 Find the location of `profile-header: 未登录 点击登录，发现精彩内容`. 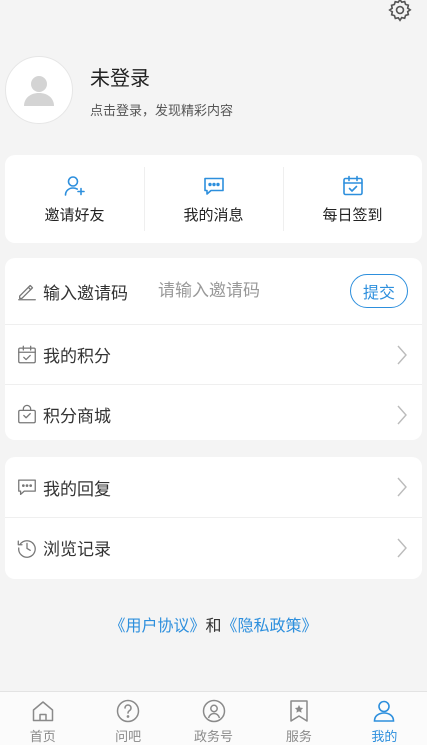

profile-header: 未登录 点击登录，发现精彩内容 is located at coordinates (119, 90).